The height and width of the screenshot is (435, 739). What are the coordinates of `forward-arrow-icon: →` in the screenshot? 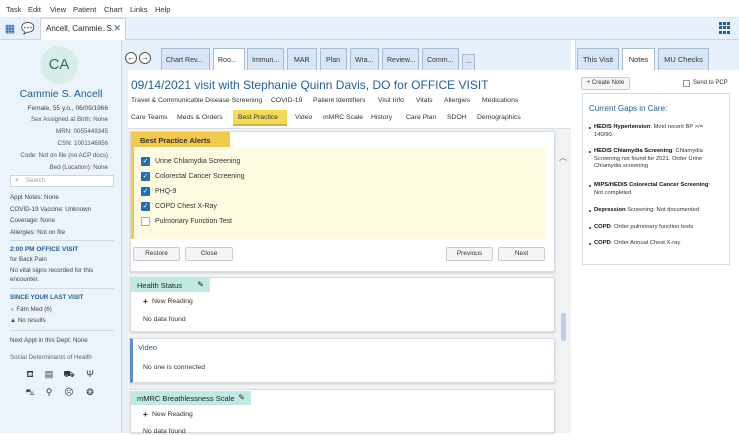 It's located at (145, 58).